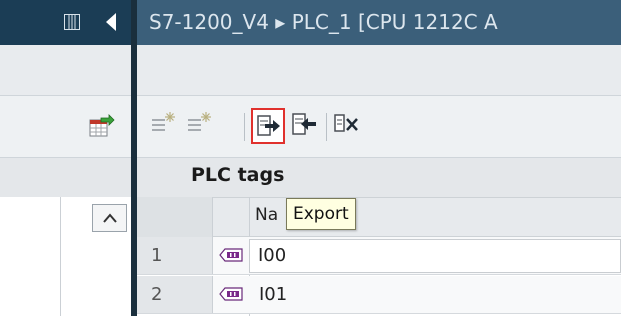 This screenshot has width=621, height=316. What do you see at coordinates (305, 125) in the screenshot?
I see `import-icon` at bounding box center [305, 125].